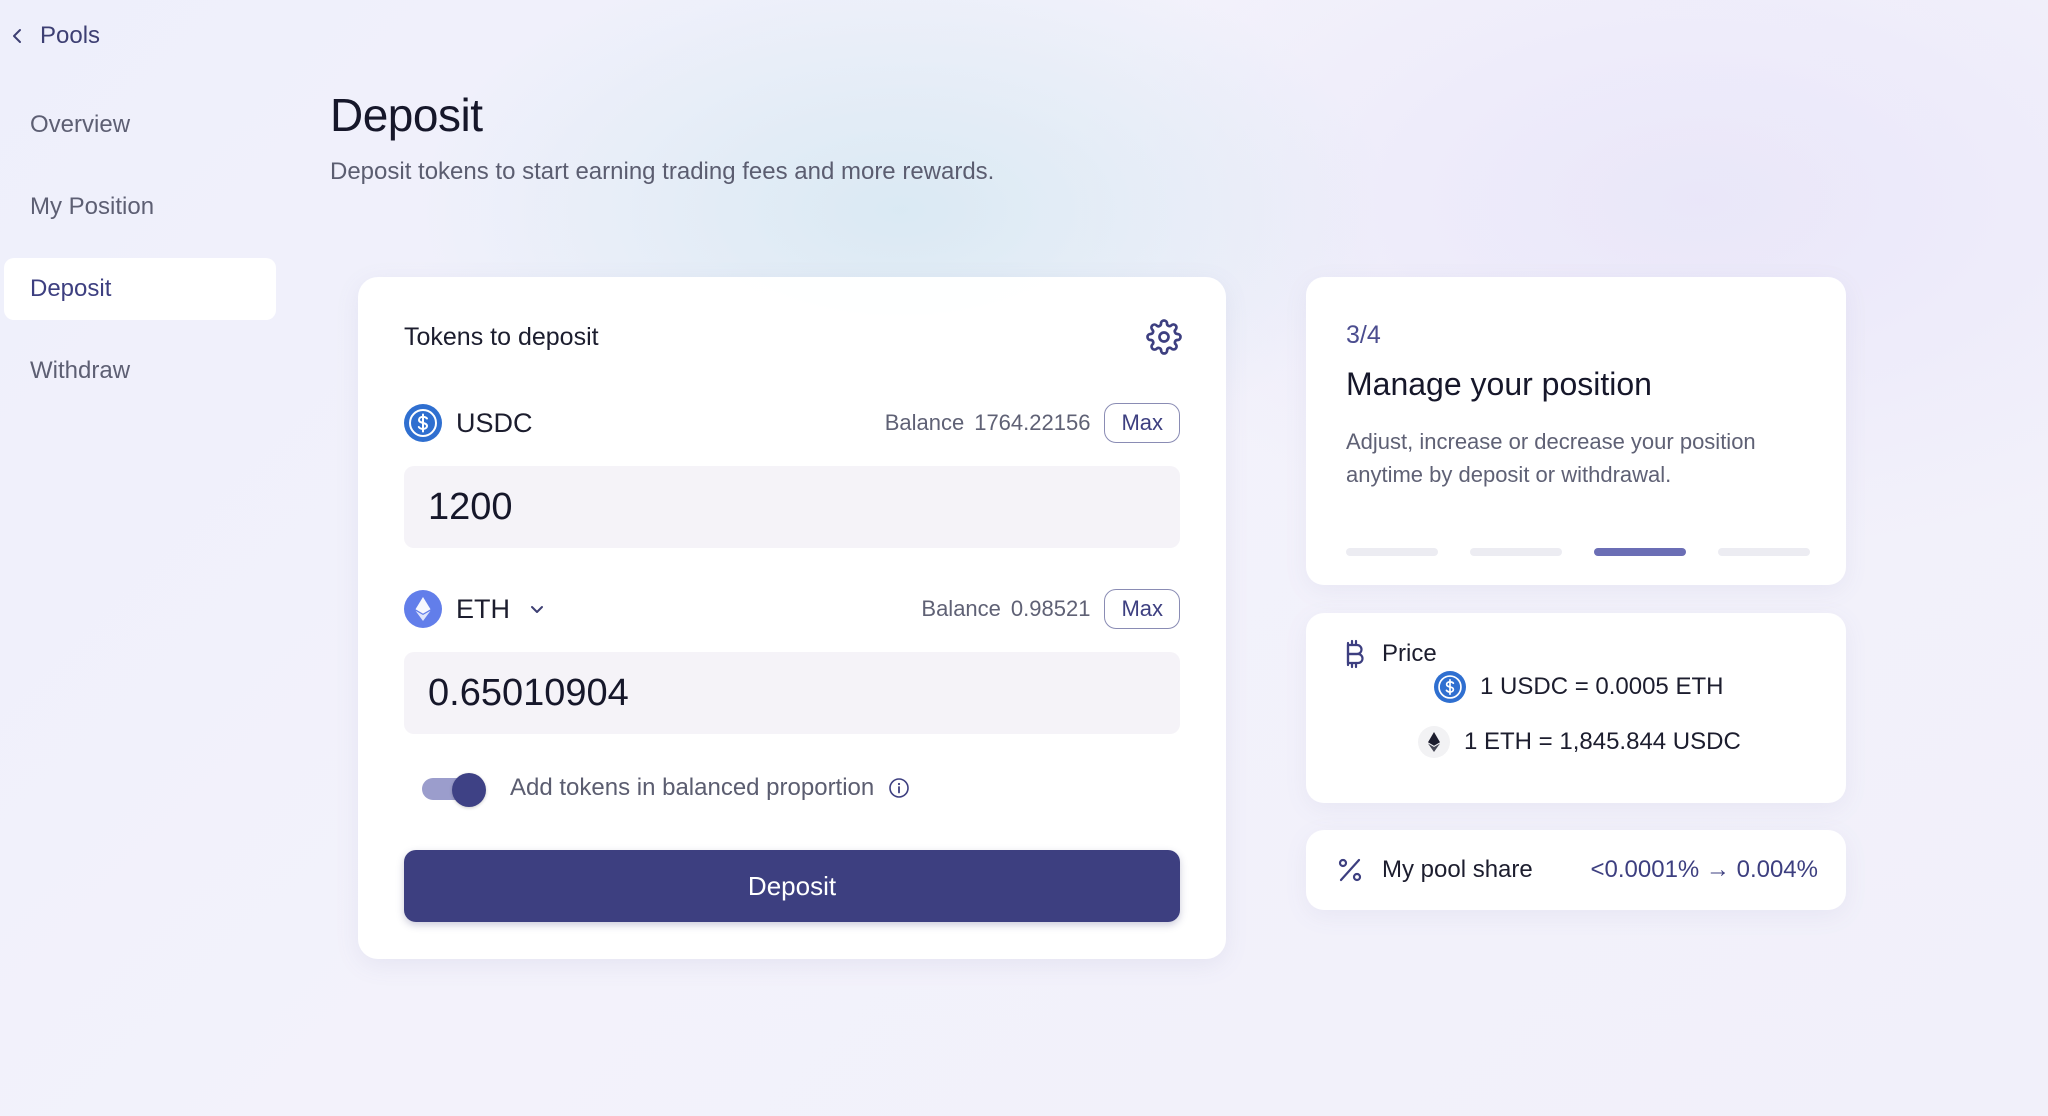  Describe the element at coordinates (792, 507) in the screenshot. I see `usdc-amount-input` at that location.